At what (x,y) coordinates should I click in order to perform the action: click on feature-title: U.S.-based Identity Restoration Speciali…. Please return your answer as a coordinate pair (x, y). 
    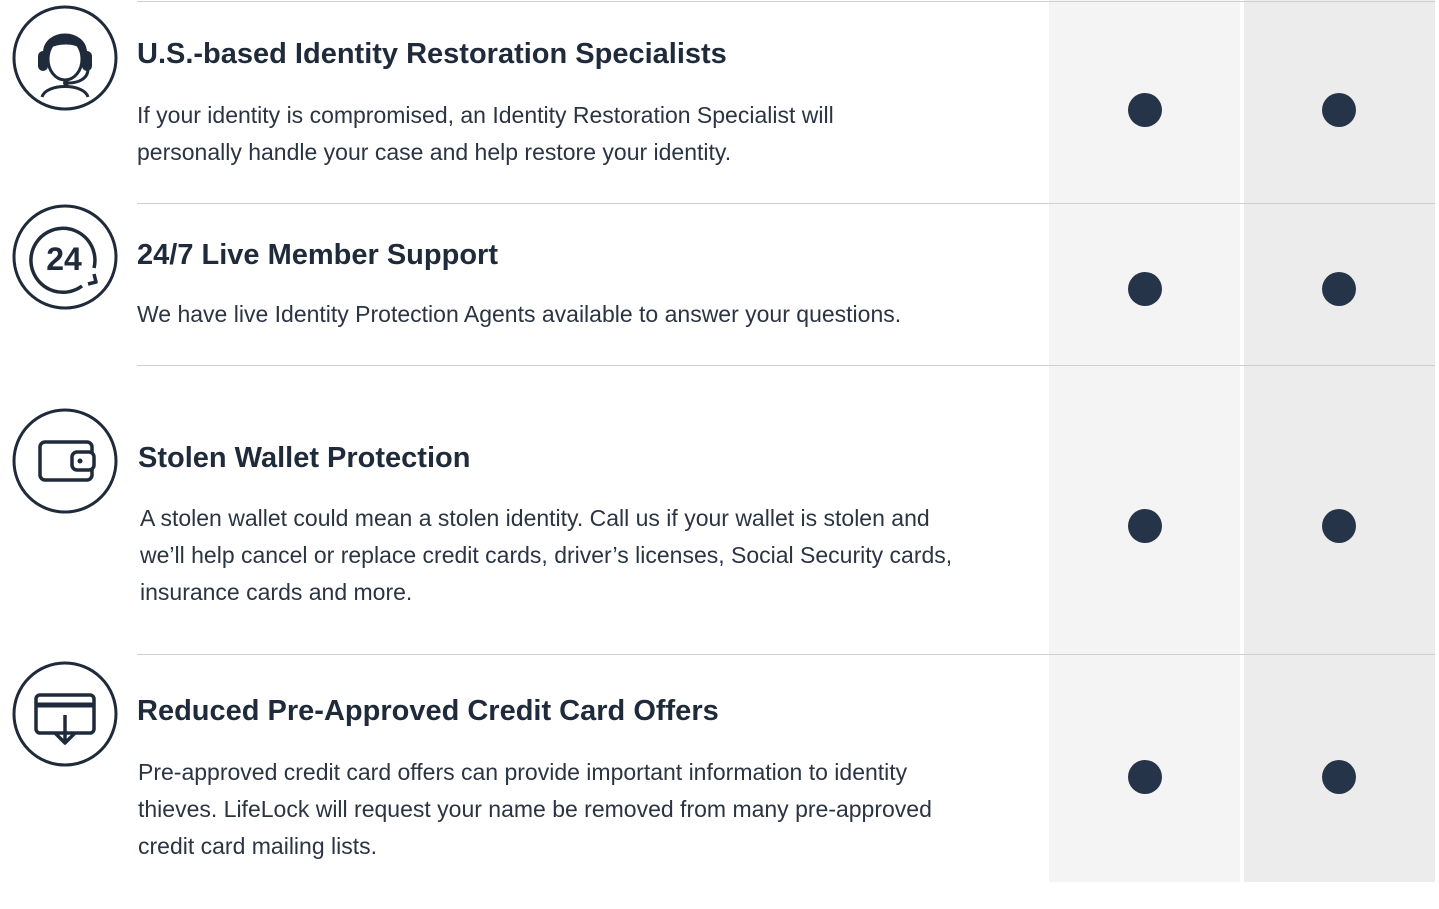
    Looking at the image, I should click on (432, 54).